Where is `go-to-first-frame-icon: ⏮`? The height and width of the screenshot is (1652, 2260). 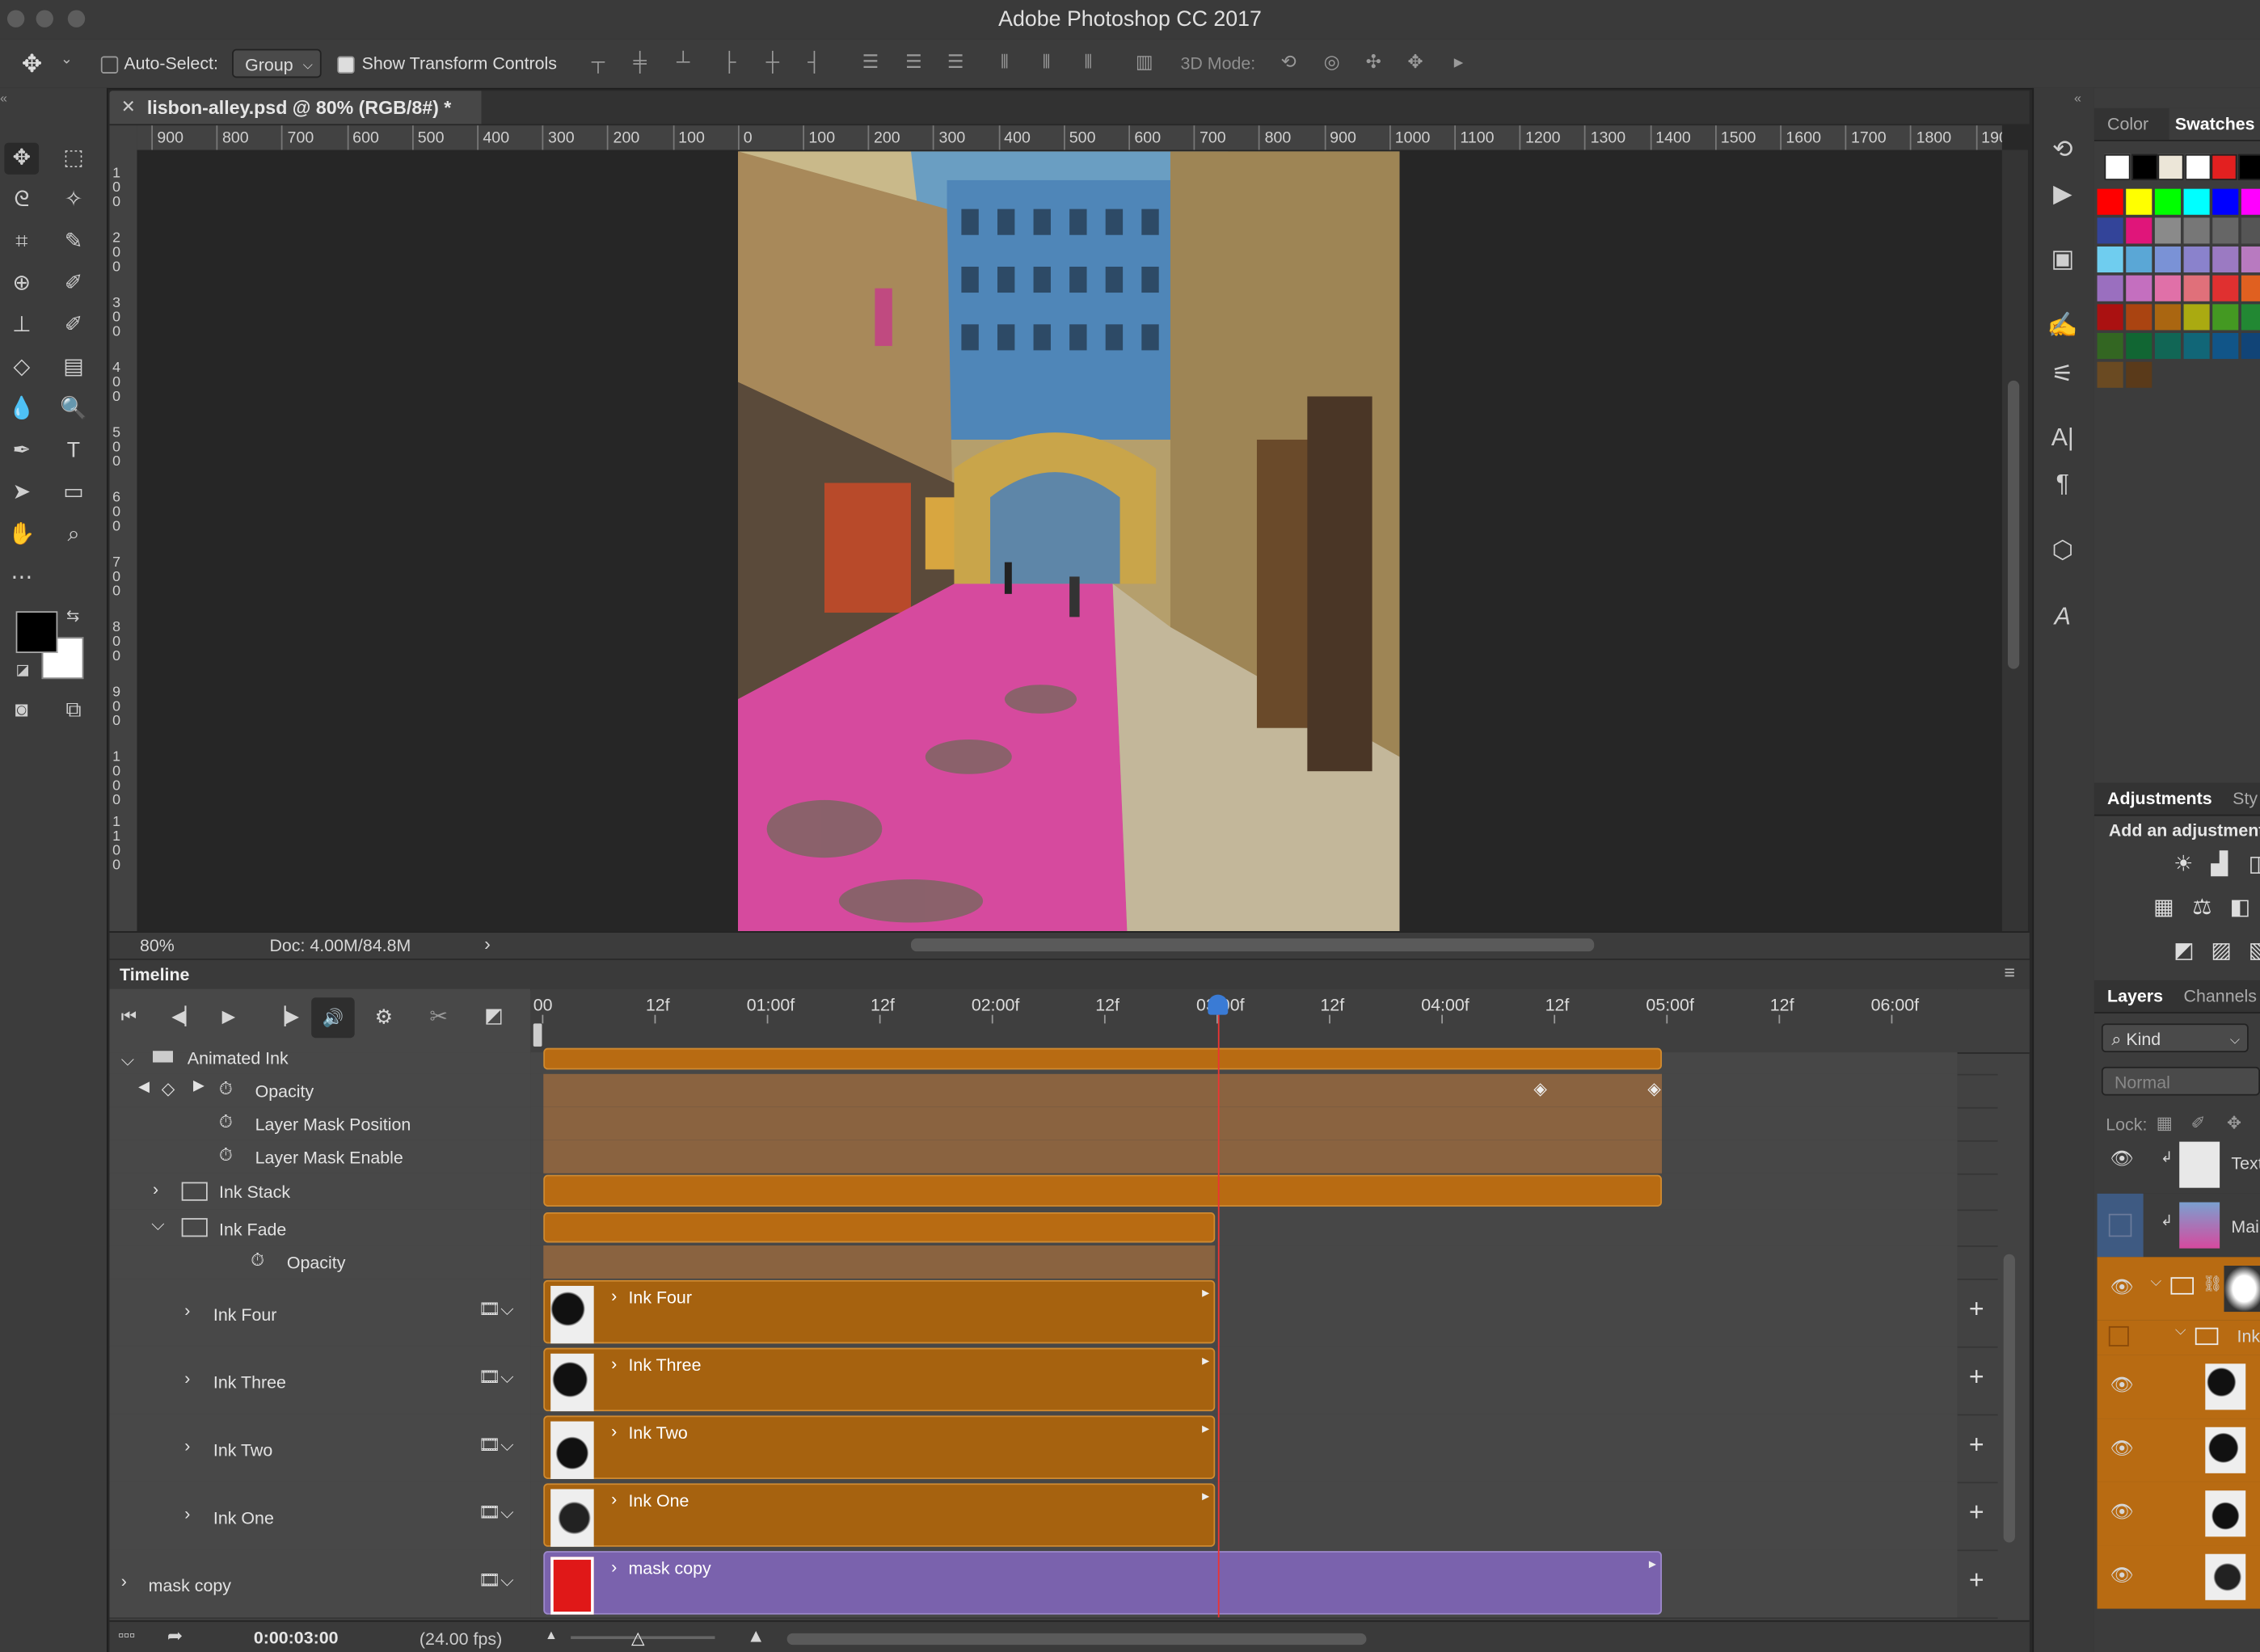 go-to-first-frame-icon: ⏮ is located at coordinates (129, 1017).